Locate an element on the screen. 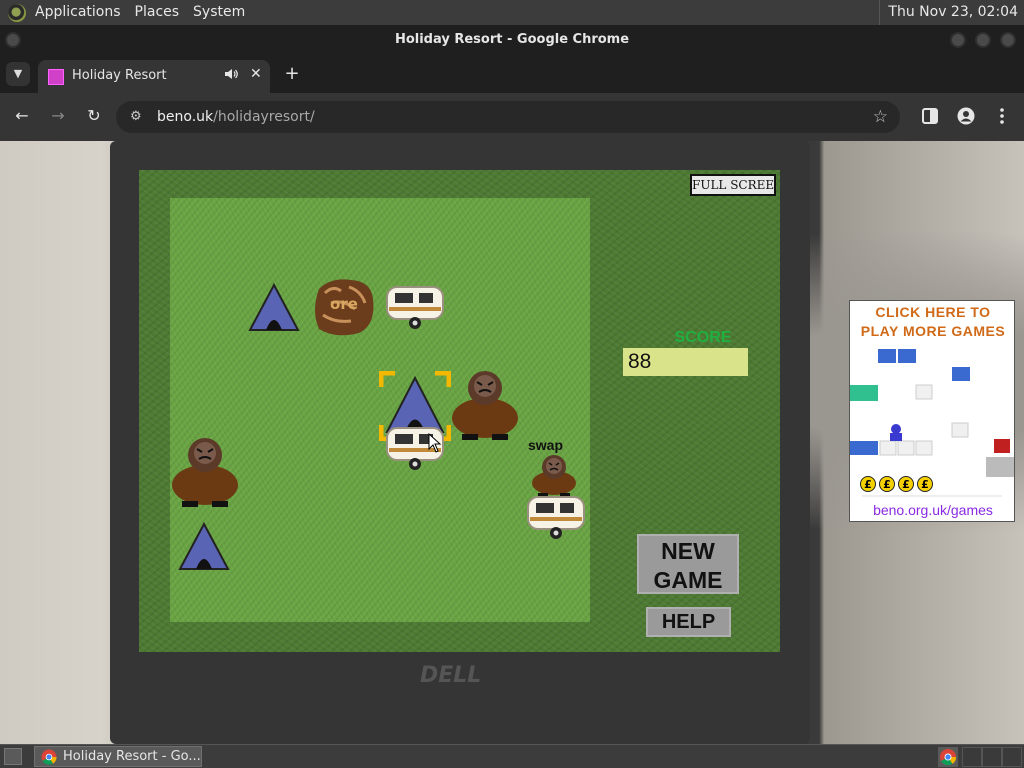 The height and width of the screenshot is (768, 1024). url-path: /holidayresort/ is located at coordinates (264, 117).